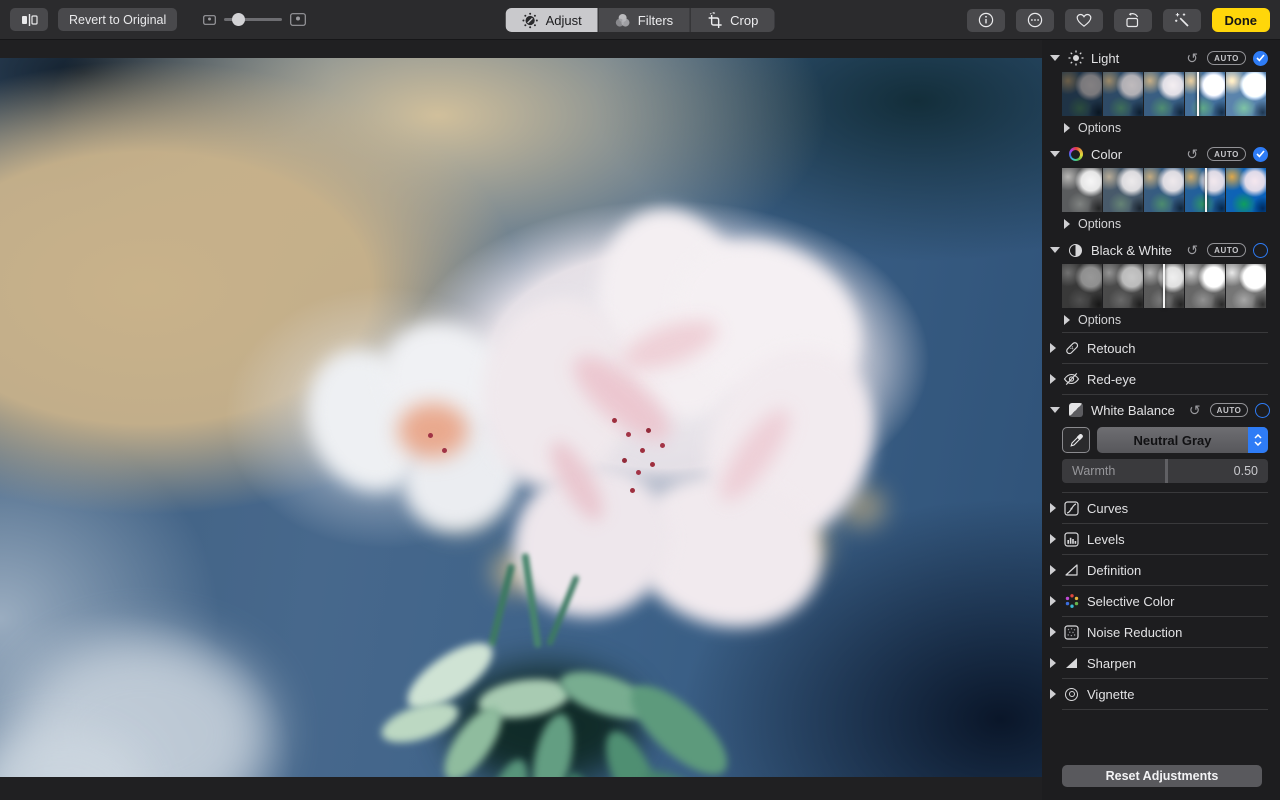 This screenshot has width=1280, height=800. I want to click on warmth-slider-handle, so click(1166, 471).